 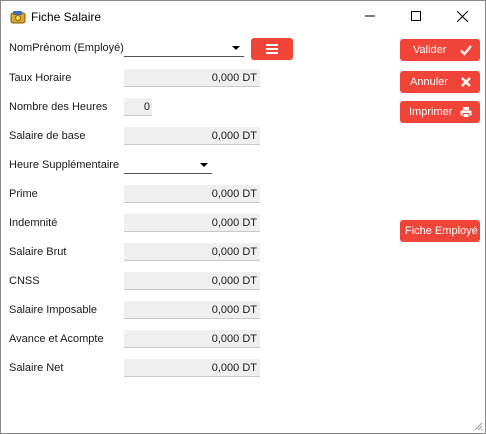 I want to click on salaire-net-field: 0,000 DT, so click(x=192, y=368).